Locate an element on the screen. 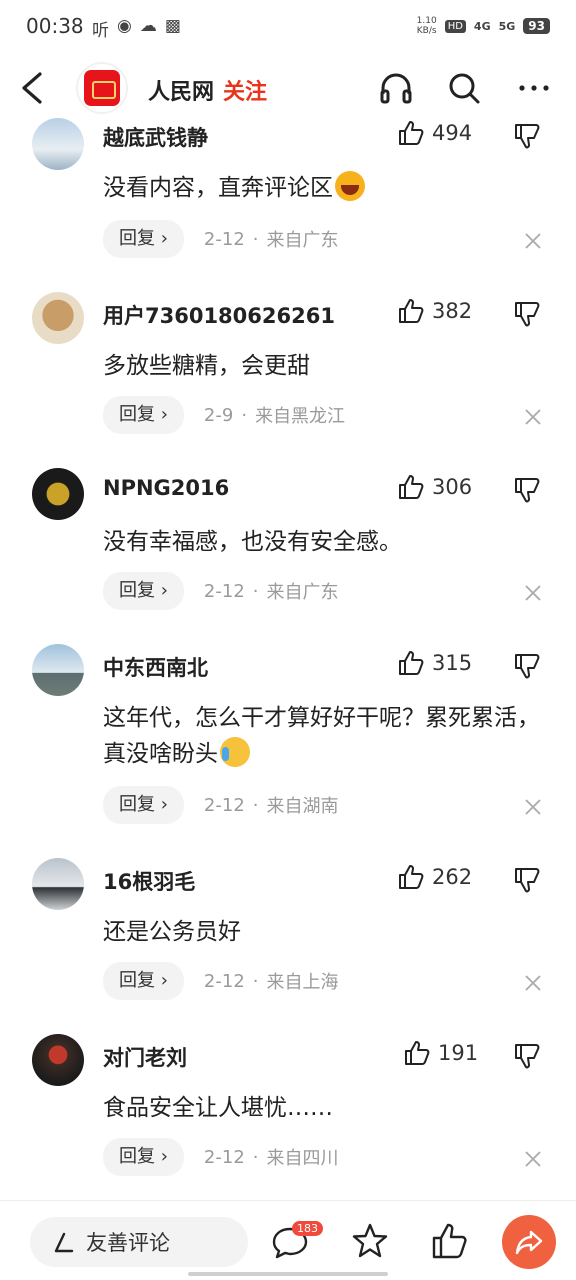 This screenshot has width=576, height=1280. no-sim-icon: ▩ is located at coordinates (172, 26).